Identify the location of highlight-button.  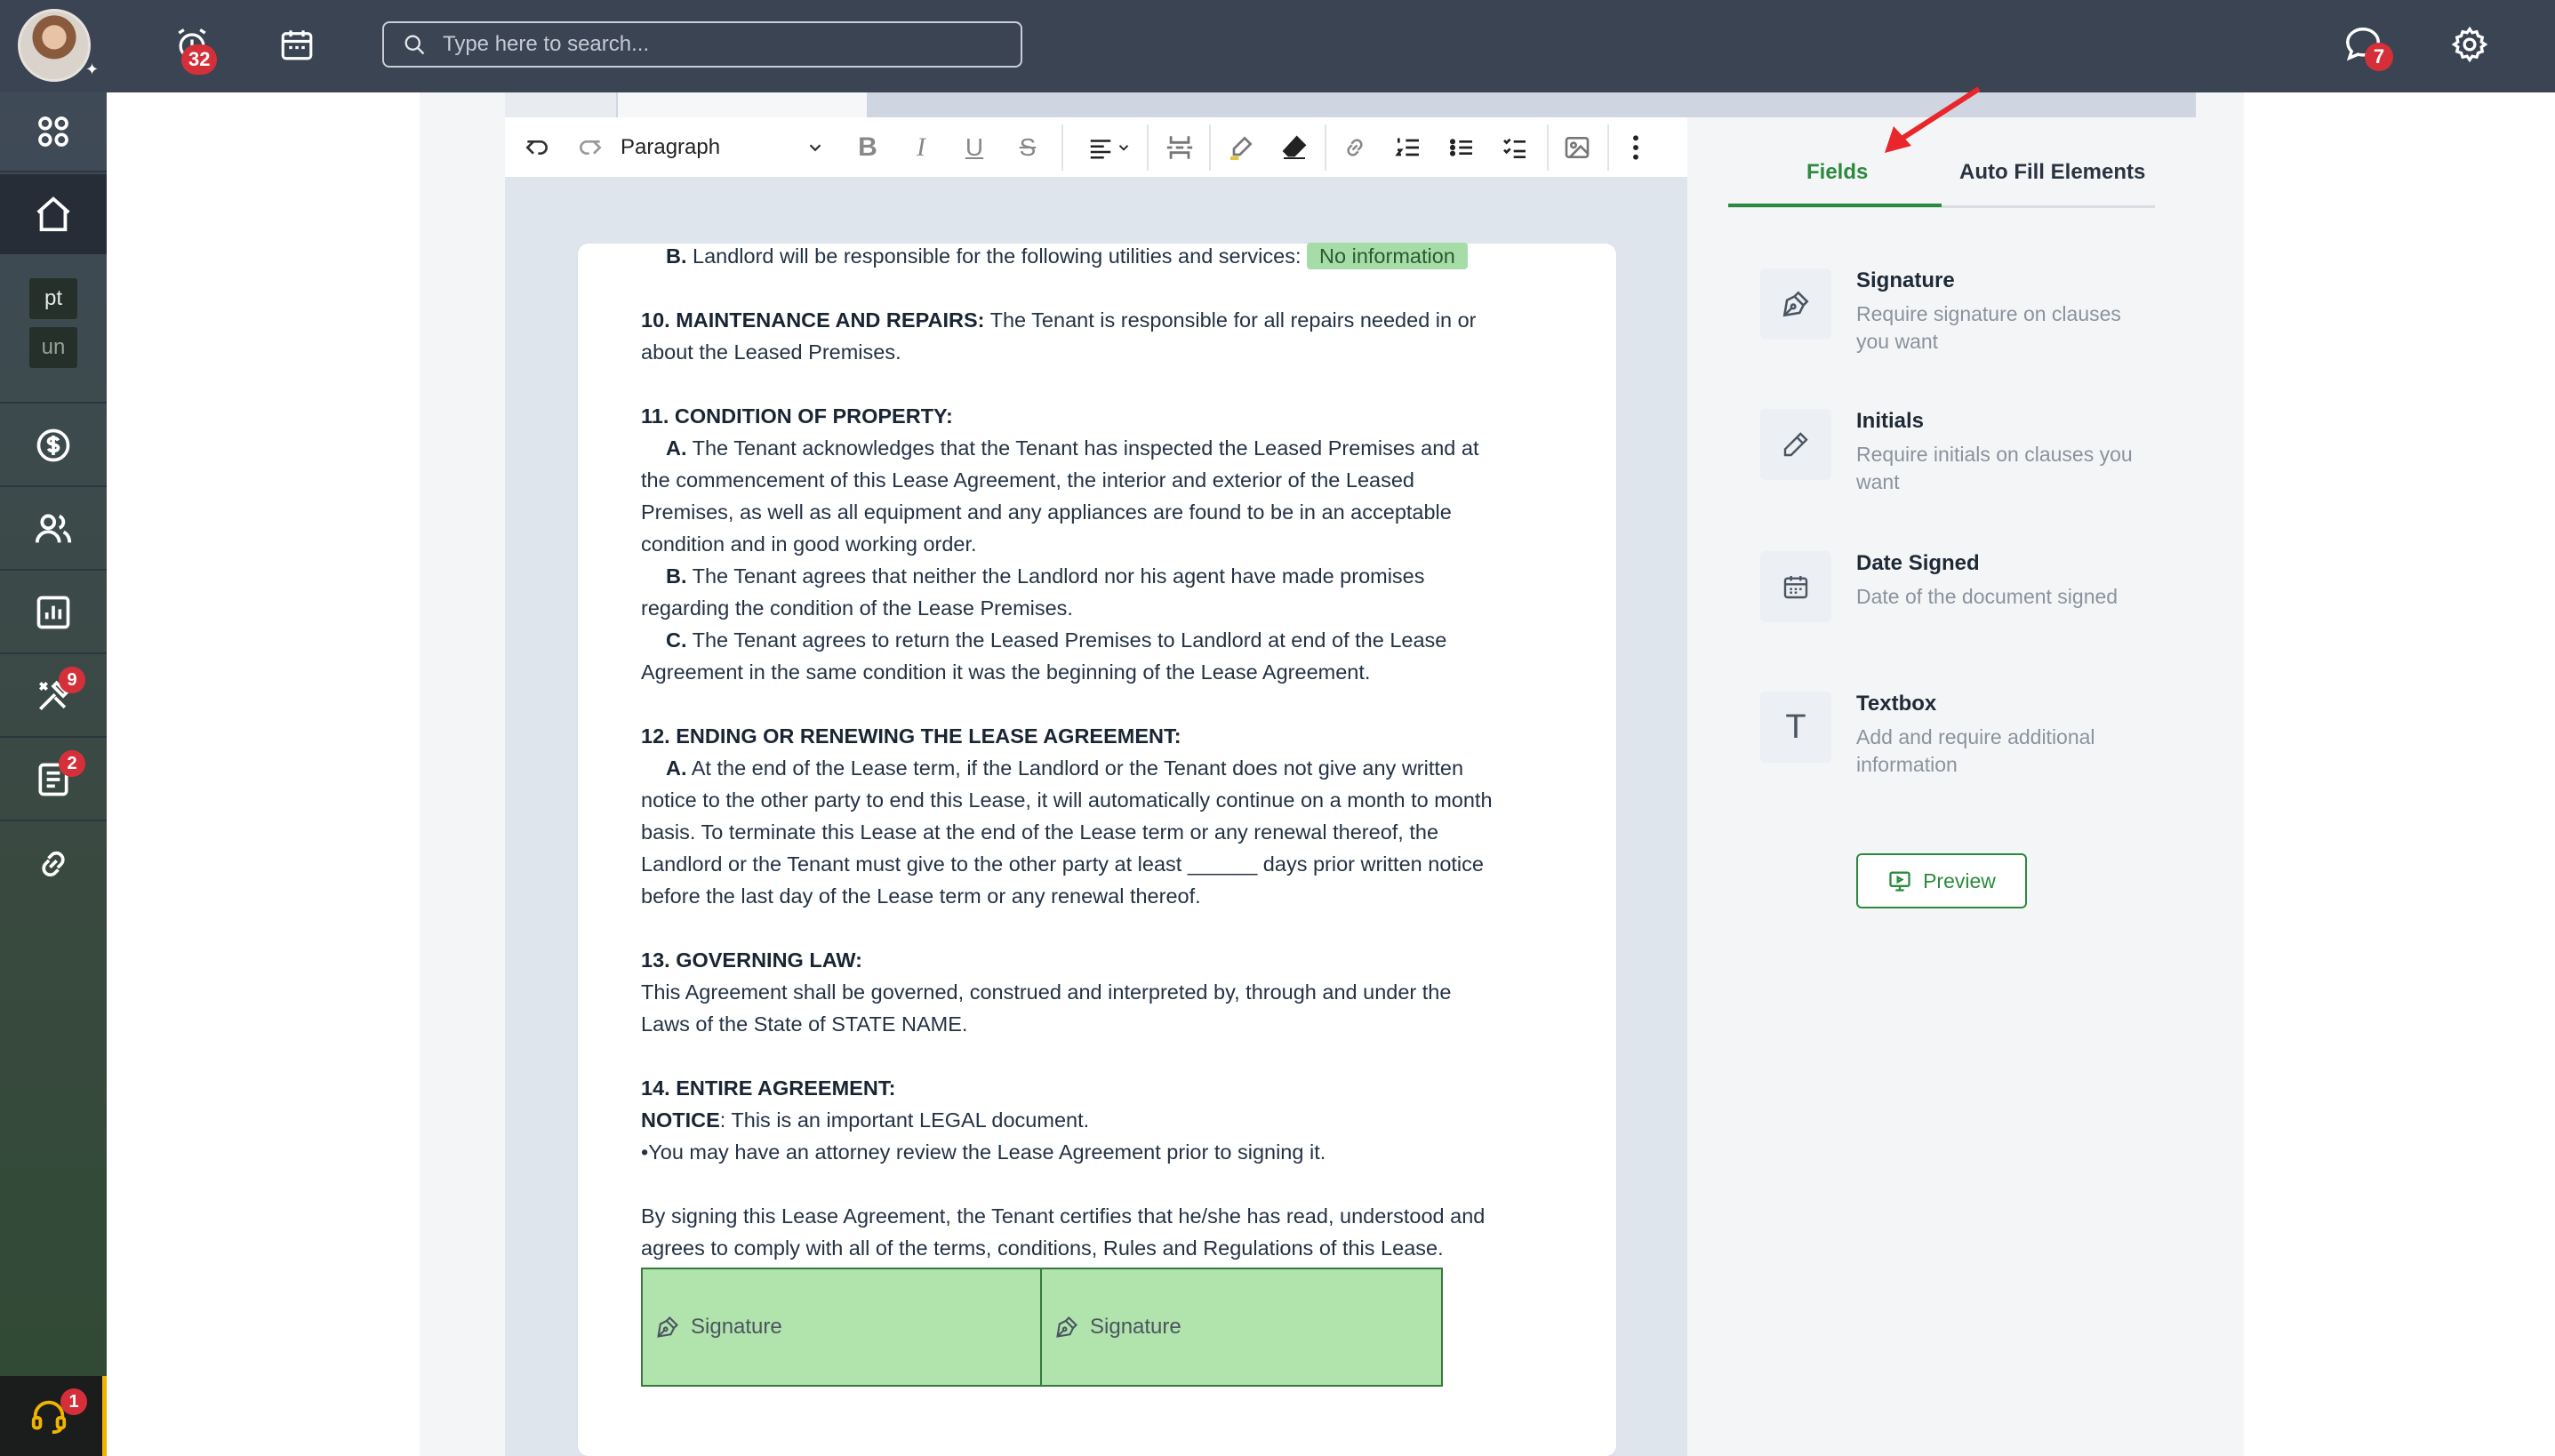
(1241, 147).